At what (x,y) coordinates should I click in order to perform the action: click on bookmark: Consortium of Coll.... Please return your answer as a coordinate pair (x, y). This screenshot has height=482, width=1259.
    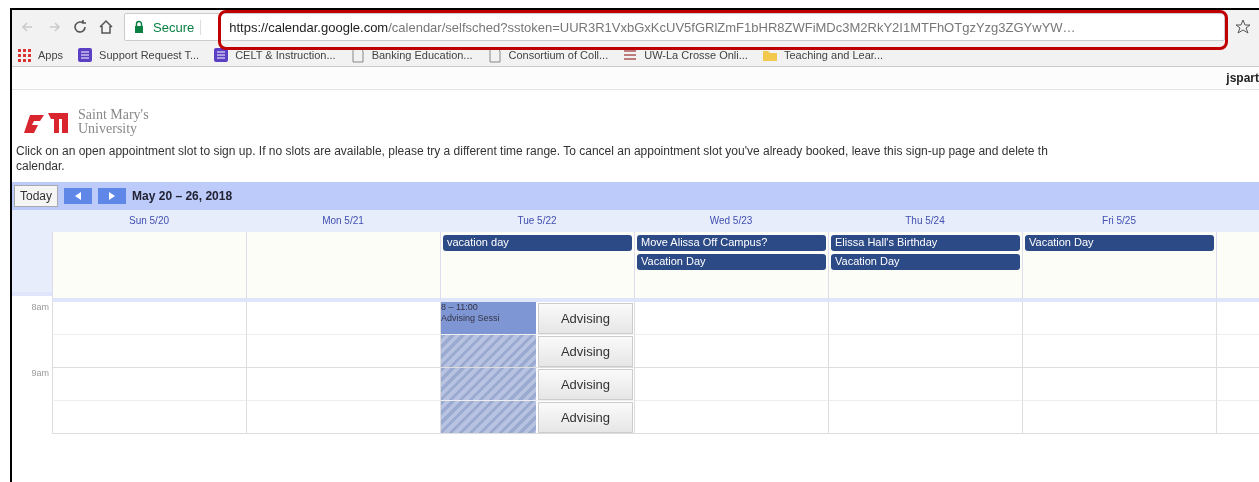
    Looking at the image, I should click on (547, 55).